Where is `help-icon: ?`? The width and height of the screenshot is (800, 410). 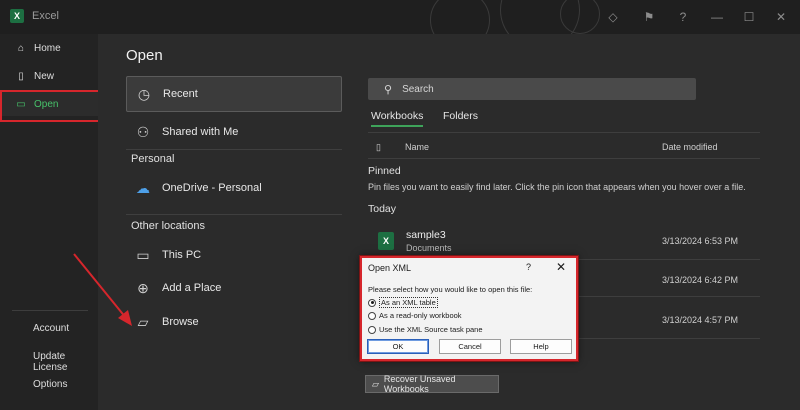
help-icon: ? is located at coordinates (683, 17).